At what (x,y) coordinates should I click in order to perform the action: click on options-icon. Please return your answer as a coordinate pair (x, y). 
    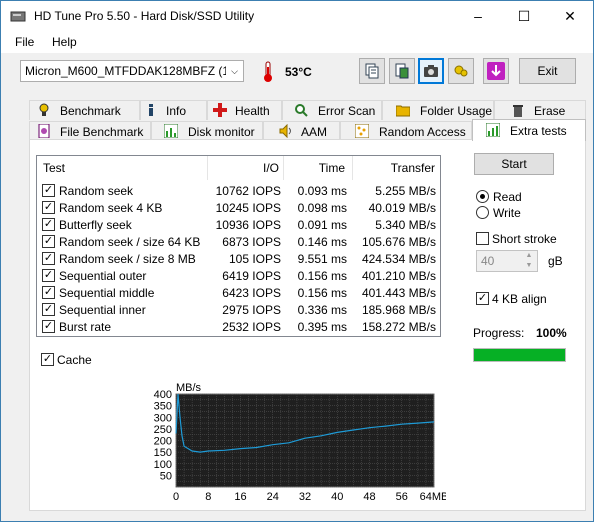
    Looking at the image, I should click on (461, 71).